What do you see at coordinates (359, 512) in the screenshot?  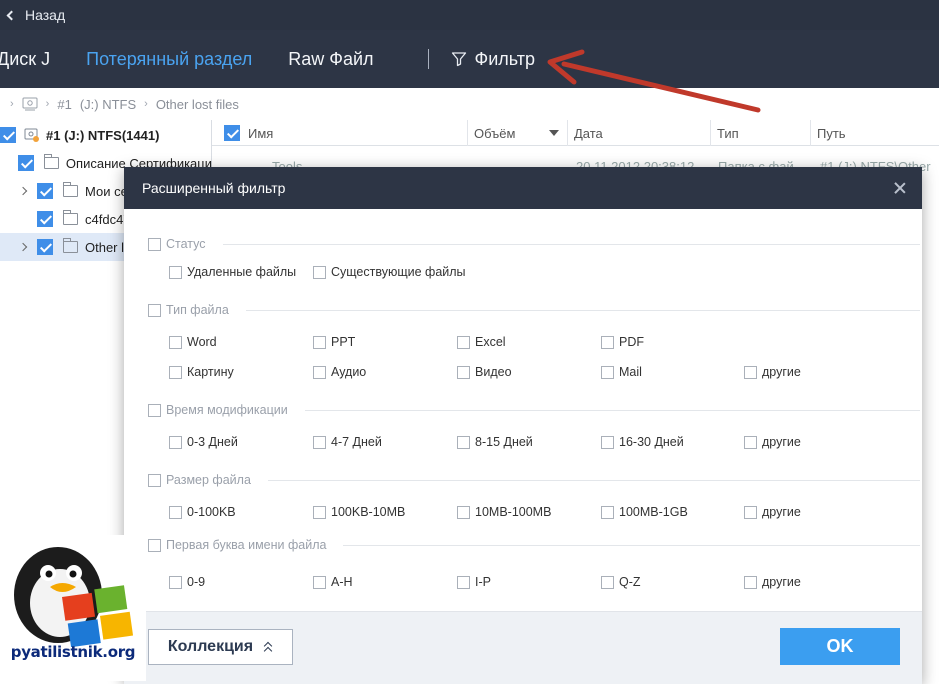 I see `option-size-100kb-10mb: 100KB-10MB` at bounding box center [359, 512].